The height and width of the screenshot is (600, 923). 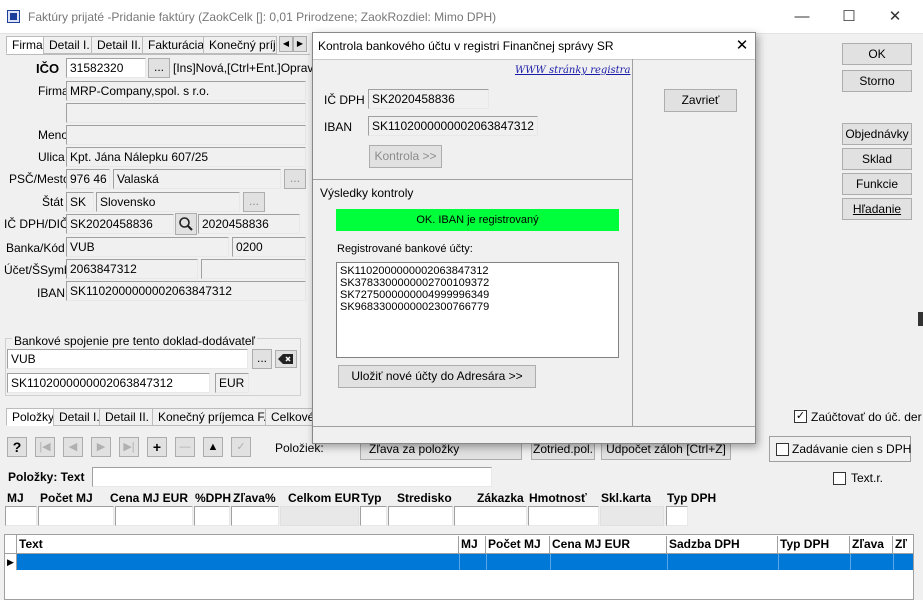 I want to click on save-accounts-button: Uložiť nové účty do Adresára >>, so click(x=437, y=376).